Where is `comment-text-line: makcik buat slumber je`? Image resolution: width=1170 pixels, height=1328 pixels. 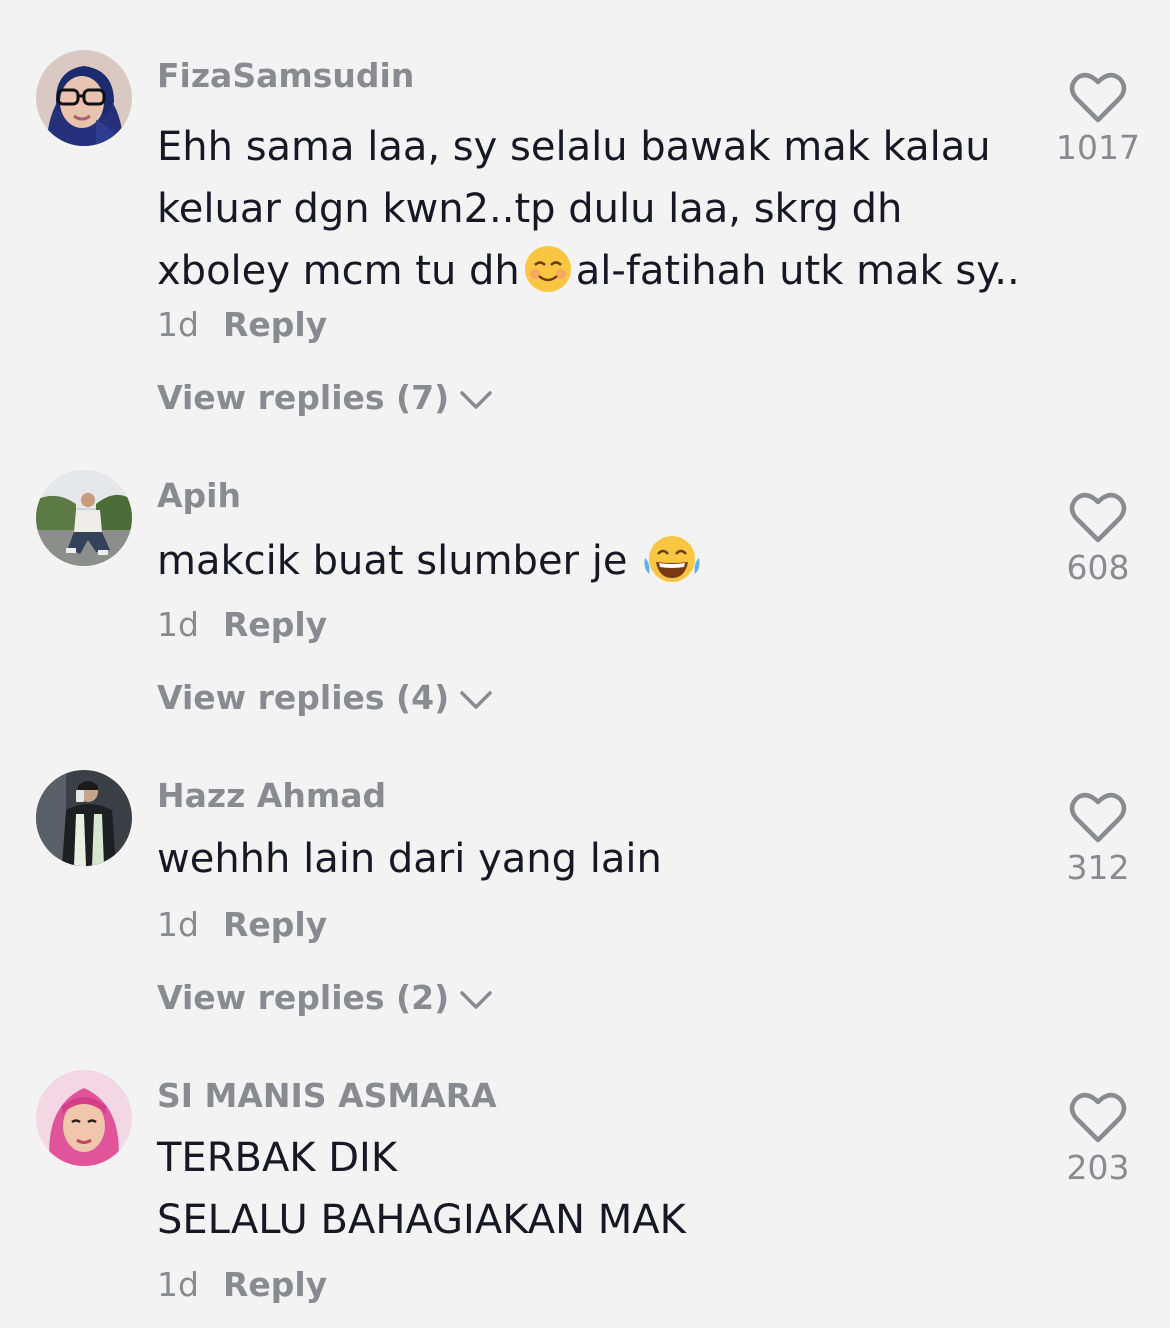
comment-text-line: makcik buat slumber je is located at coordinates (587, 561).